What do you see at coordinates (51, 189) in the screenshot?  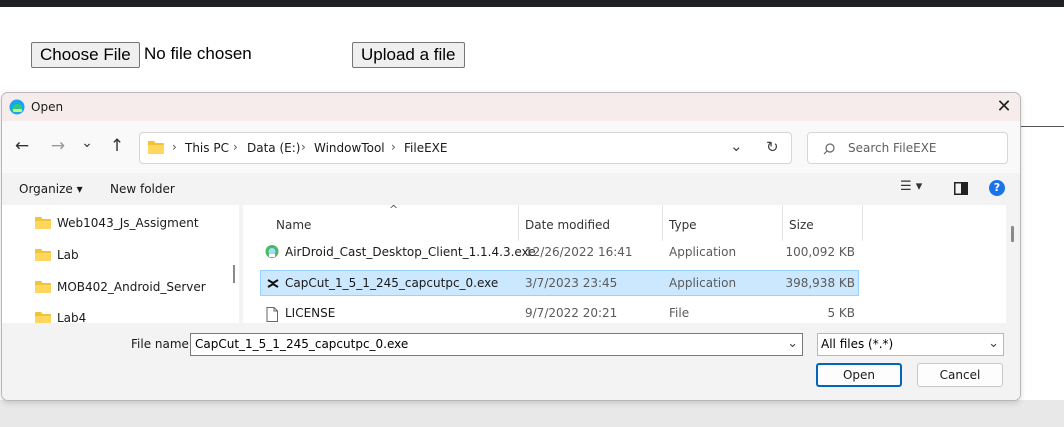 I see `organize-button: Organize ▾` at bounding box center [51, 189].